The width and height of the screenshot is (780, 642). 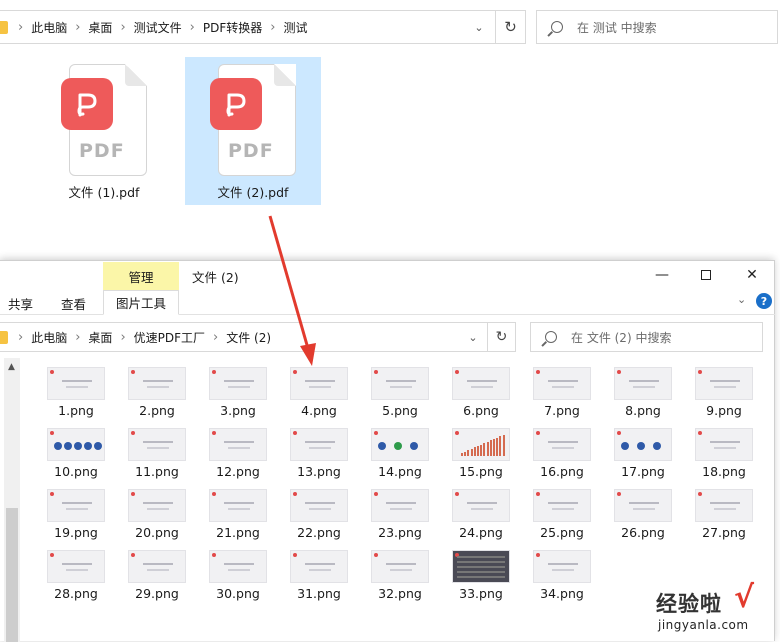 I want to click on breadcrumb-pdf-converter: PDF转换器, so click(x=232, y=27).